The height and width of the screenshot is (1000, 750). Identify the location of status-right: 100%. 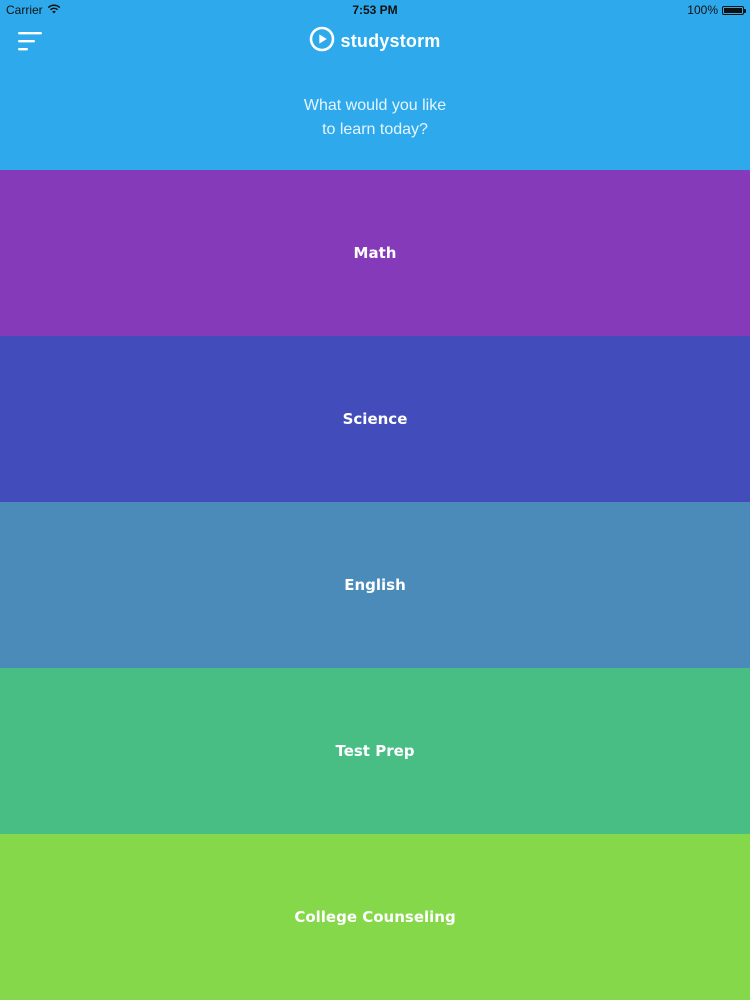
(716, 10).